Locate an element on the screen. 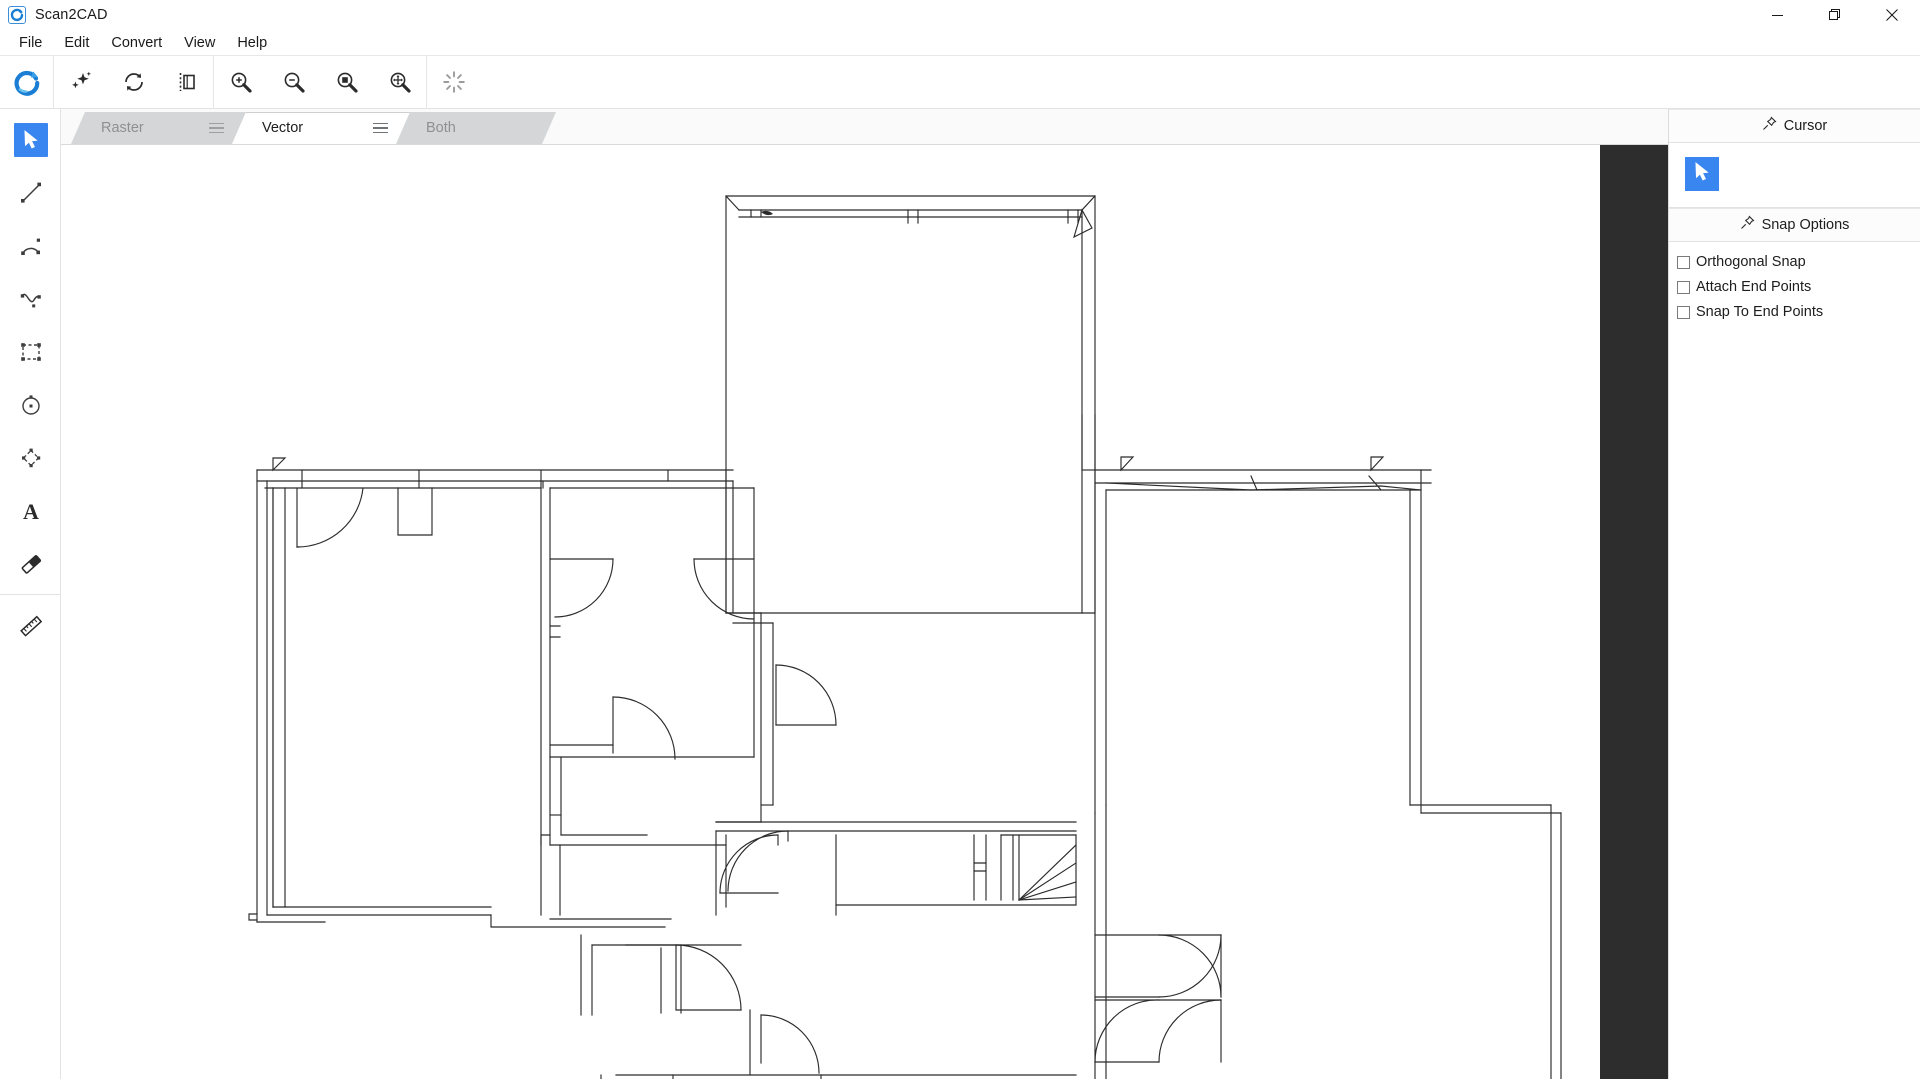 Image resolution: width=1920 pixels, height=1080 pixels. circle-tool is located at coordinates (30, 404).